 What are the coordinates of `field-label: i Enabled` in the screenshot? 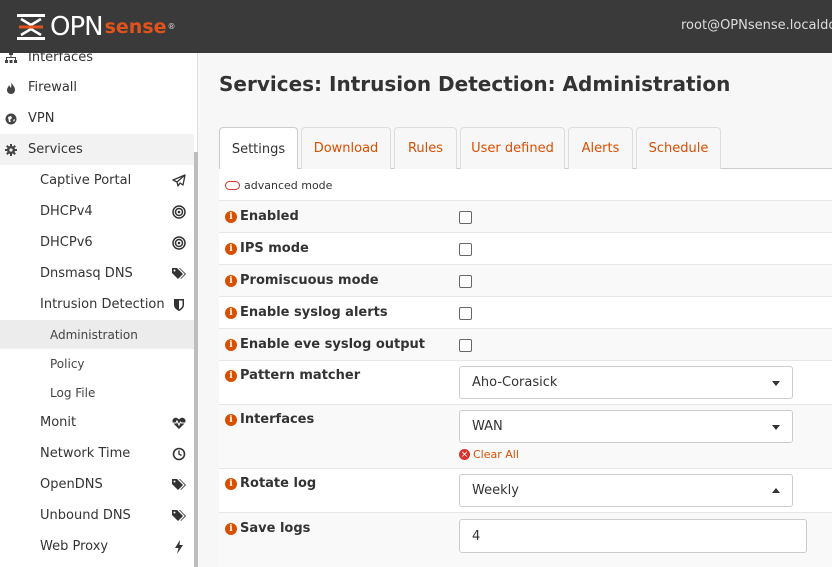 It's located at (262, 216).